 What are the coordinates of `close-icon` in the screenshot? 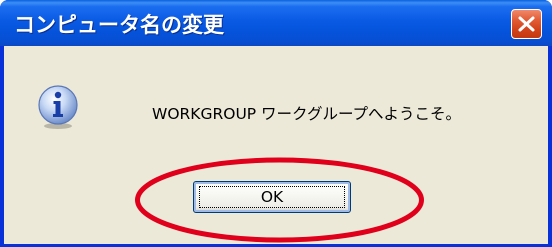 It's located at (526, 24).